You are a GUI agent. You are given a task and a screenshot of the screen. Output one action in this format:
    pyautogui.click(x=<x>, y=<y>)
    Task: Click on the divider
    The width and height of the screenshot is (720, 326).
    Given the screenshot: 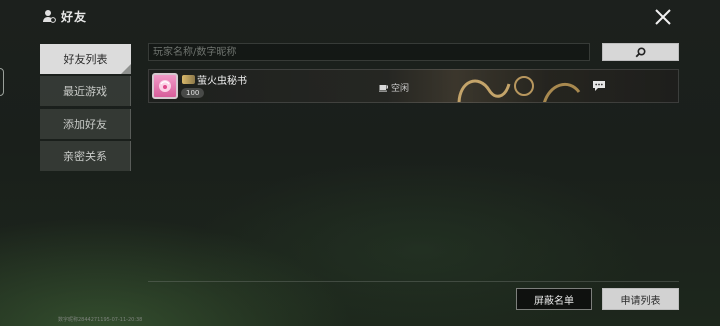 What is the action you would take?
    pyautogui.click(x=413, y=281)
    